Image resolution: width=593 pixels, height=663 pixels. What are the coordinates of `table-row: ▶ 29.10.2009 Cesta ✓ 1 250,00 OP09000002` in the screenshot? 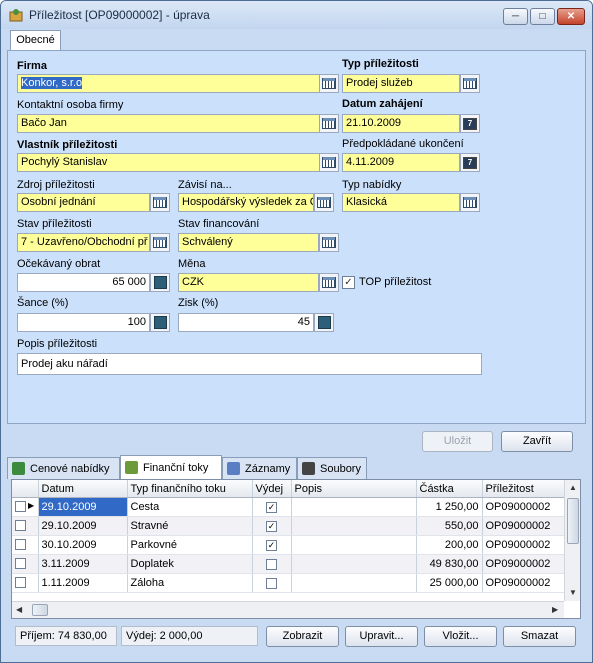 It's located at (289, 507).